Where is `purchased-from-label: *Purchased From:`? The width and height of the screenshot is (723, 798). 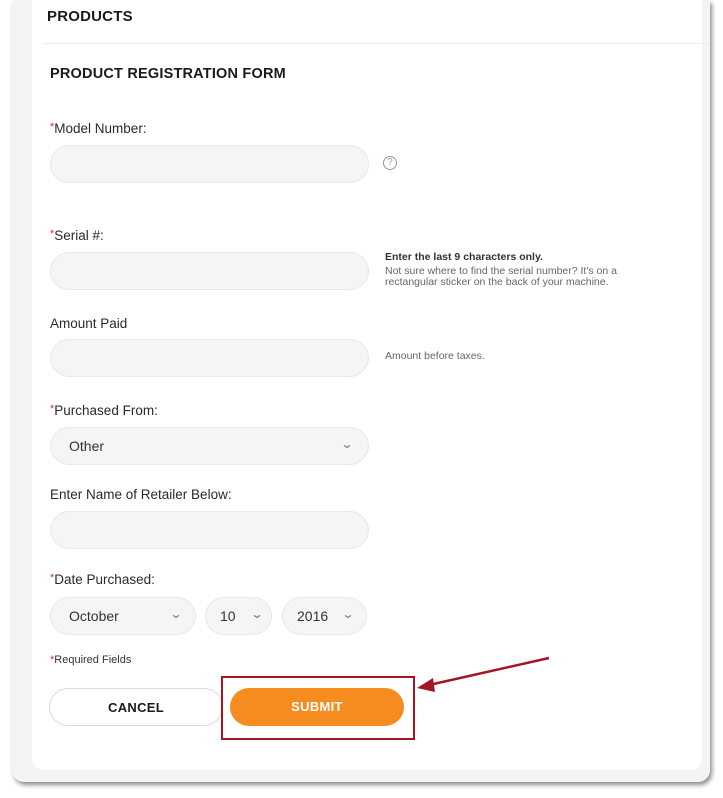
purchased-from-label: *Purchased From: is located at coordinates (104, 410).